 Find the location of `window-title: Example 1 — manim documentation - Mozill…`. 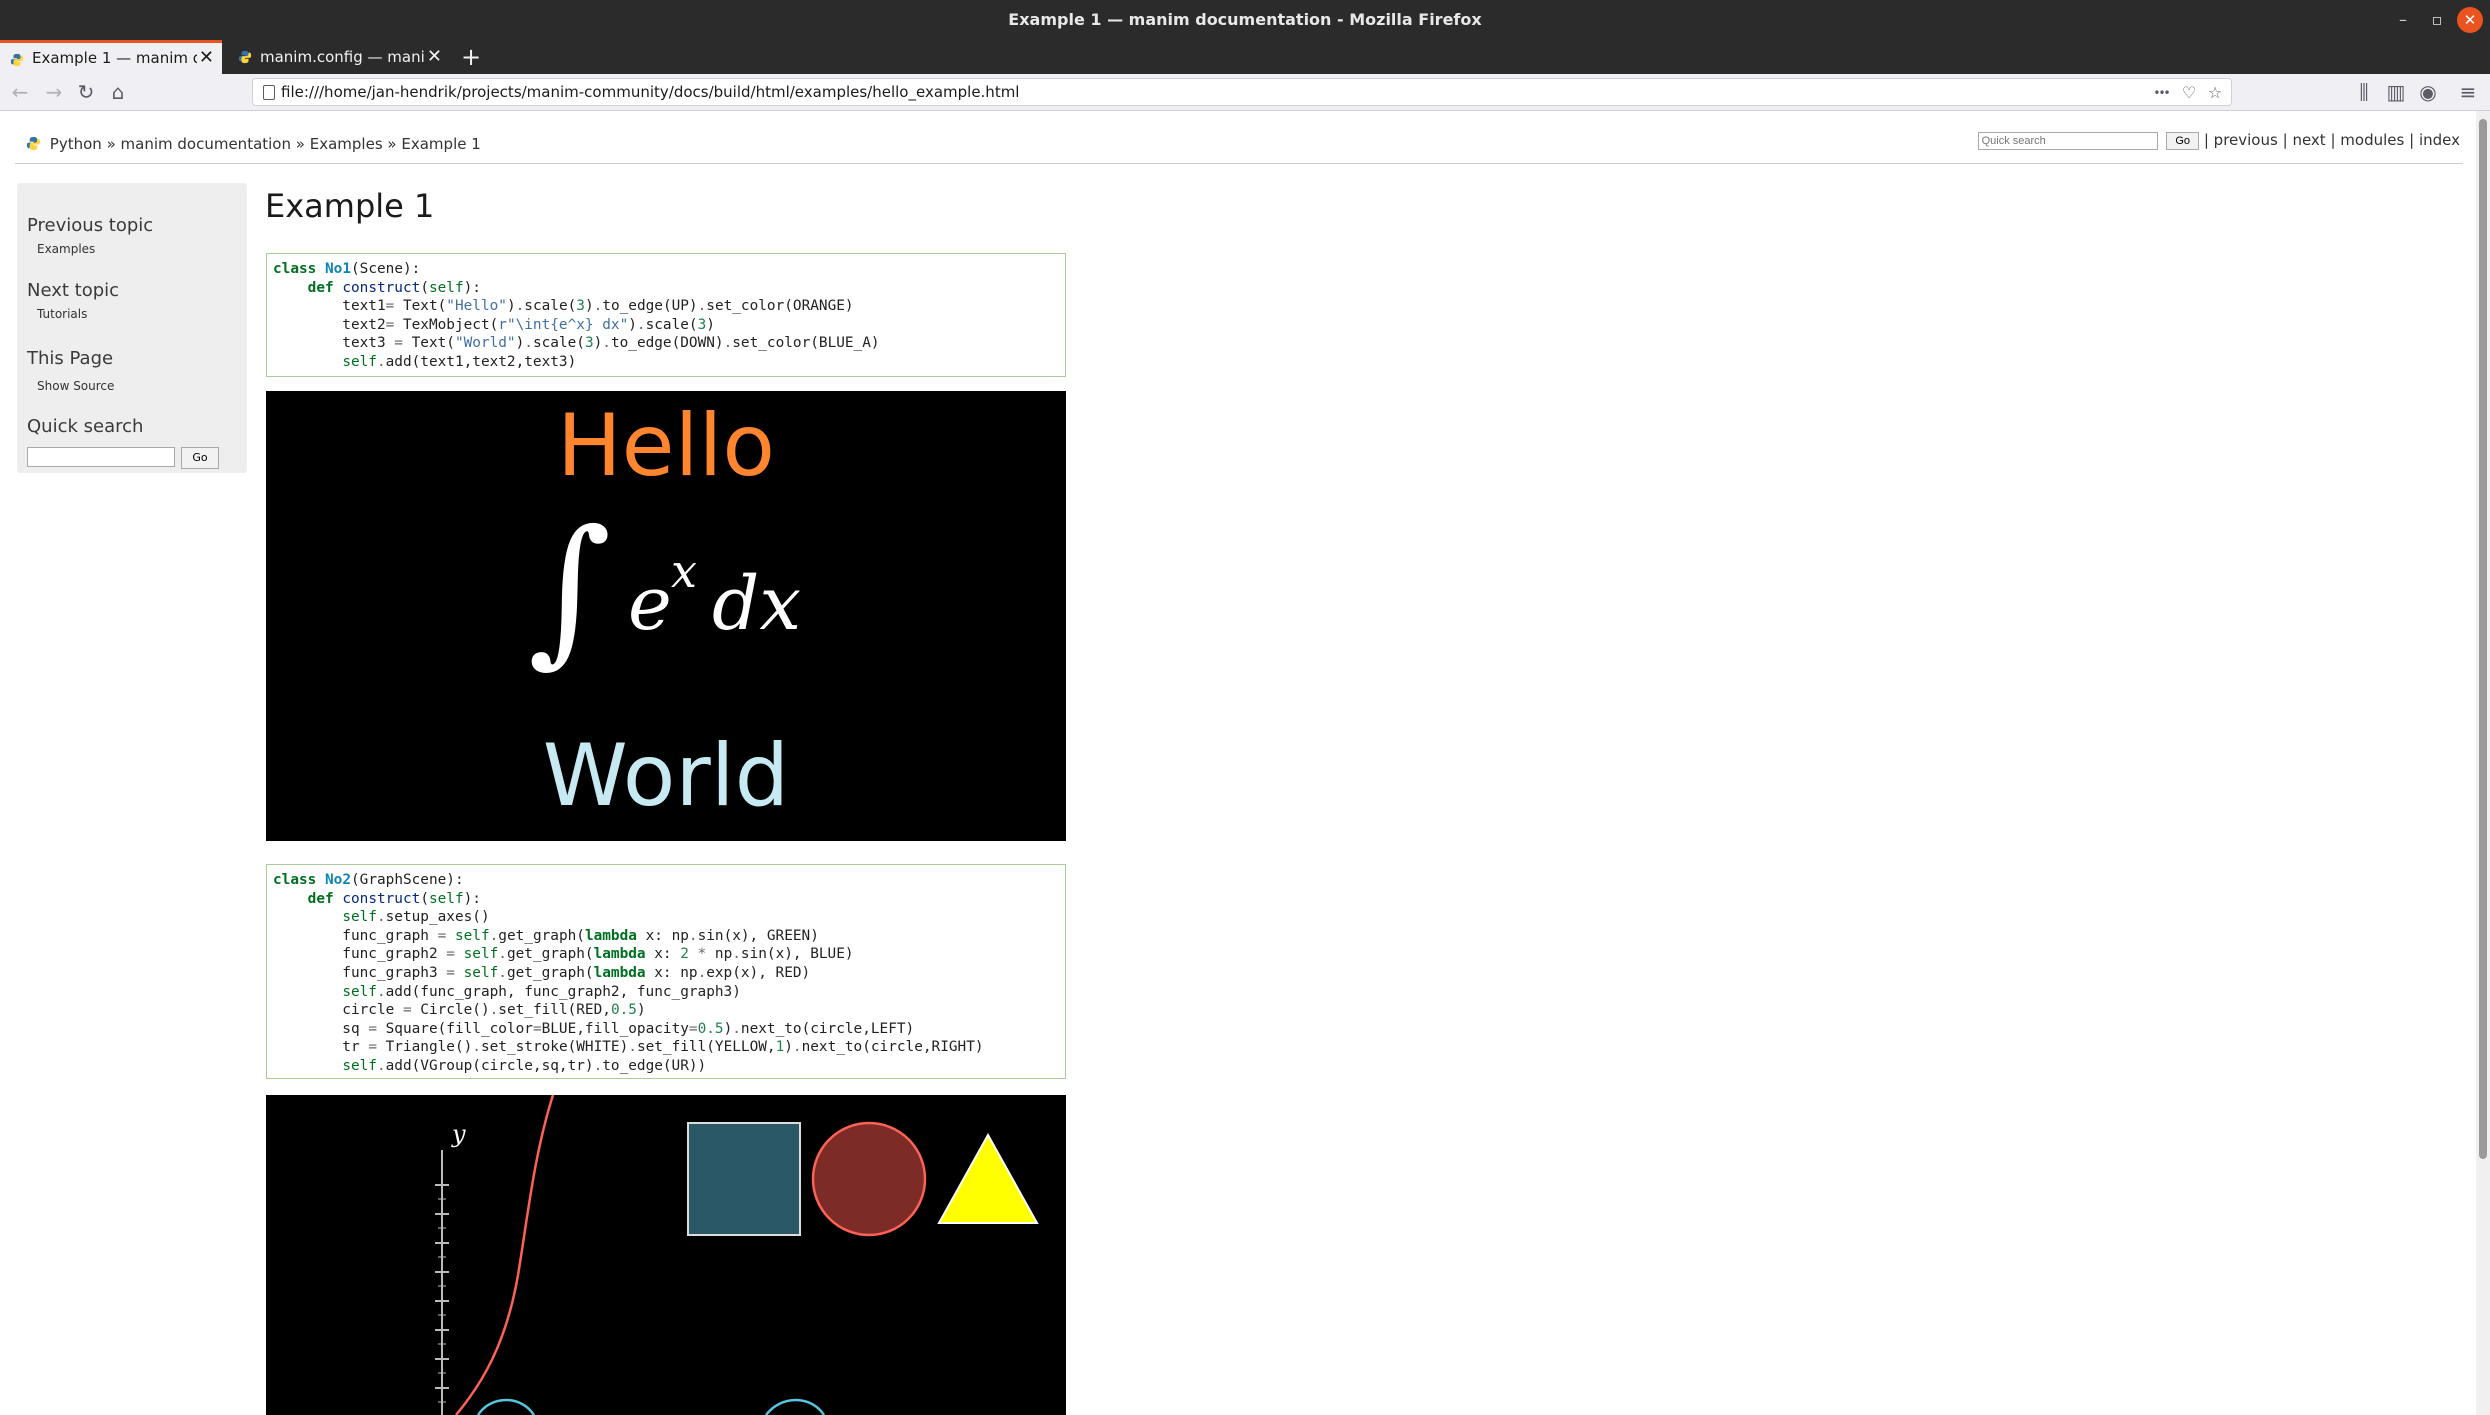

window-title: Example 1 — manim documentation - Mozill… is located at coordinates (1245, 19).